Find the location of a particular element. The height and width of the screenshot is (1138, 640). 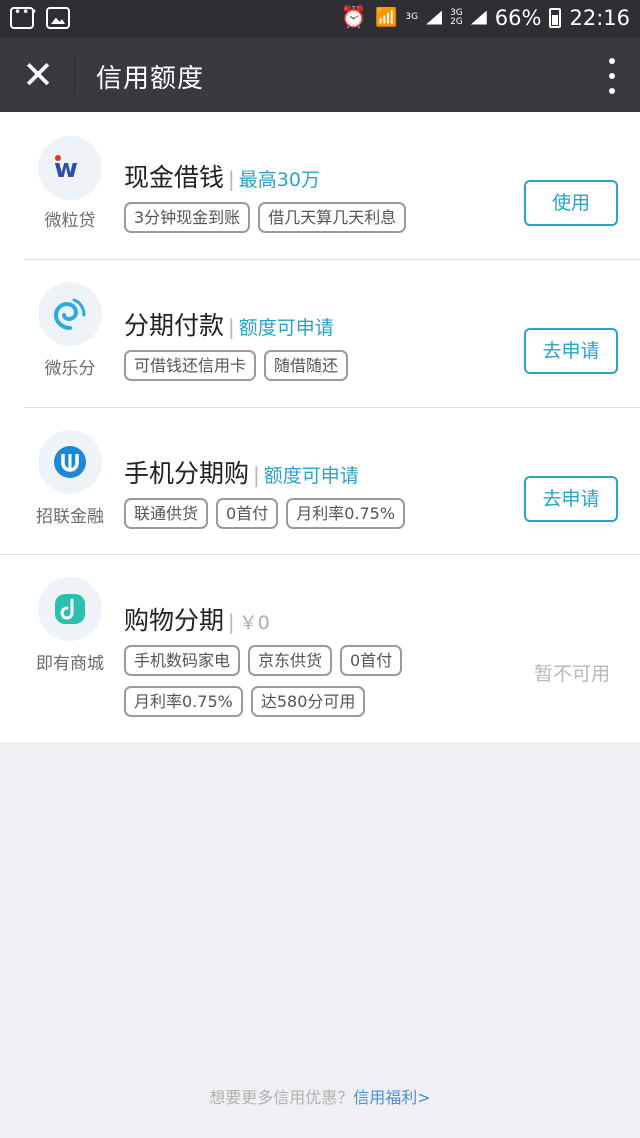

list-item: 微乐分 分期付款 | 额度可申请 可借钱还信用卡 随借随还 去申请 is located at coordinates (320, 333).